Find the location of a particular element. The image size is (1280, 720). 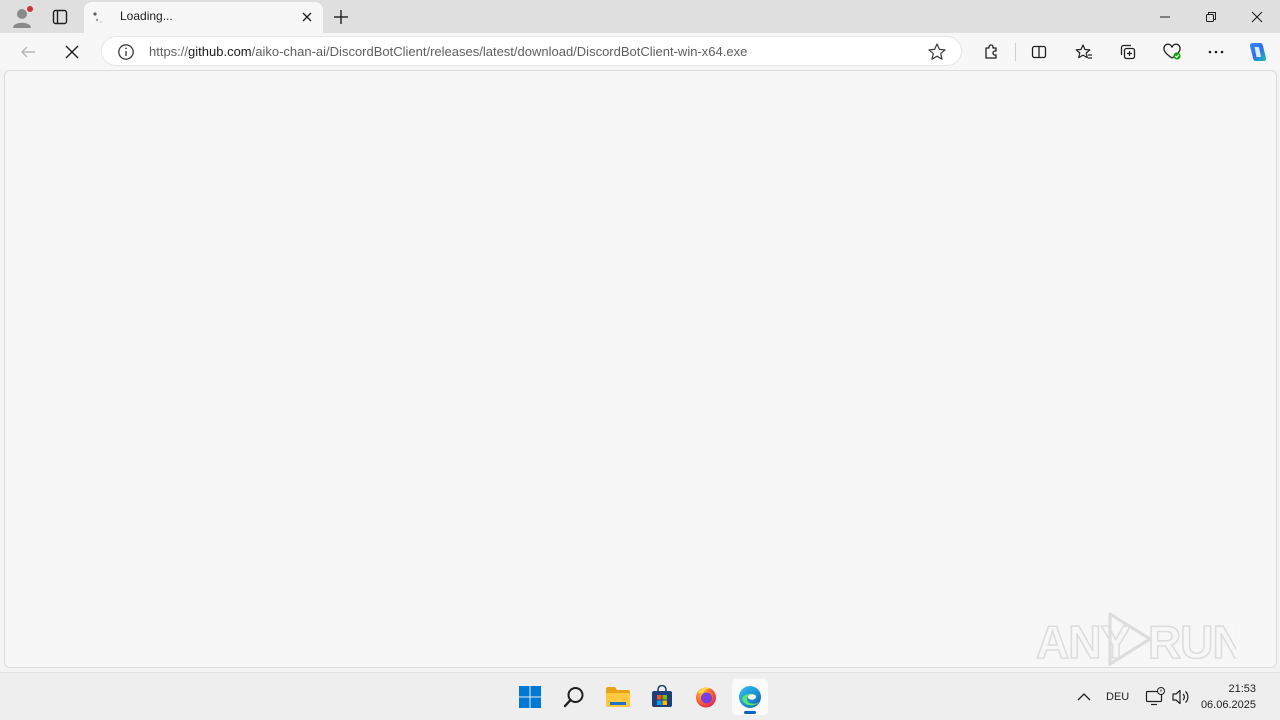

firefox-icon is located at coordinates (706, 697).